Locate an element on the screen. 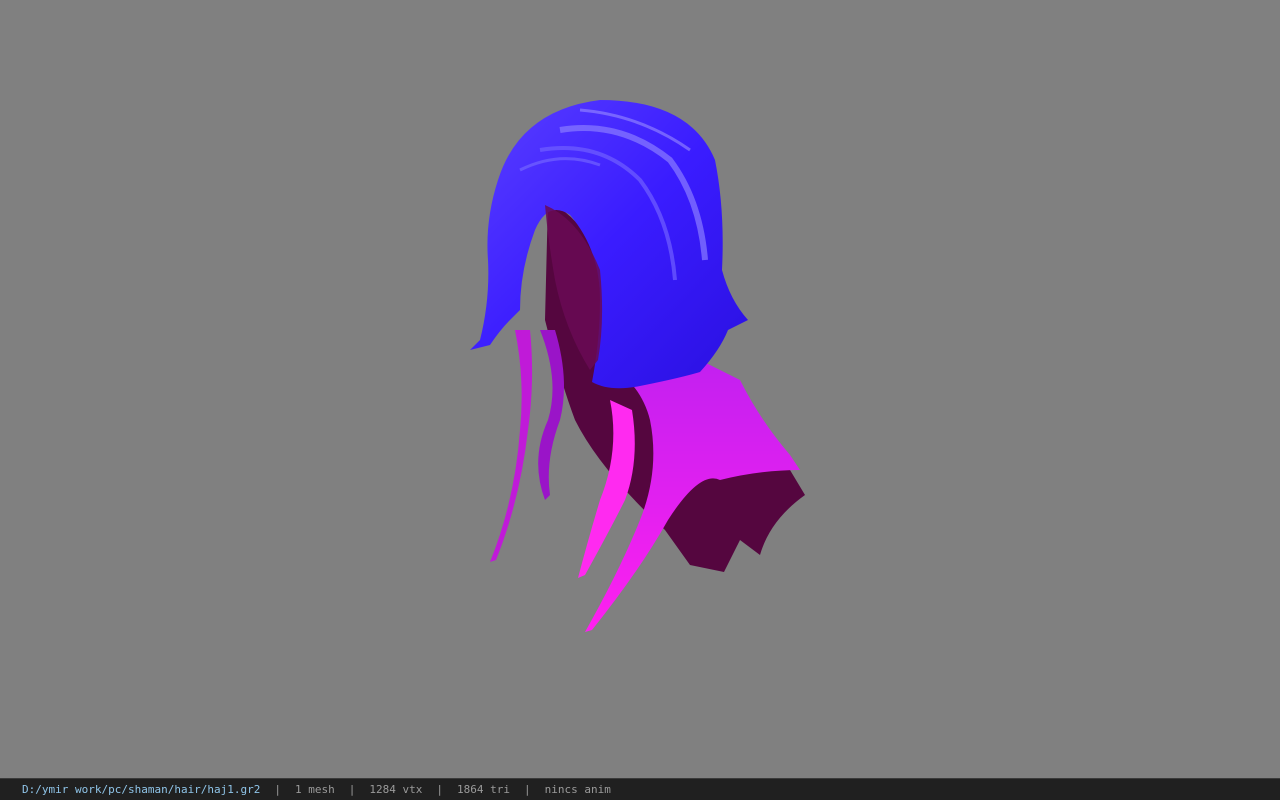 This screenshot has height=800, width=1280. triangle-count: 1864 tri is located at coordinates (484, 789).